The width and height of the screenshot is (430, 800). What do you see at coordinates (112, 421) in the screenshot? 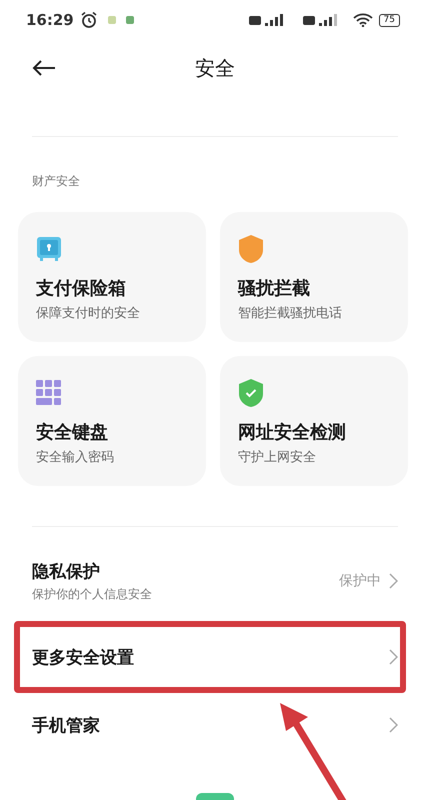
I see `feature-card: 安全键盘 安全输入密码` at bounding box center [112, 421].